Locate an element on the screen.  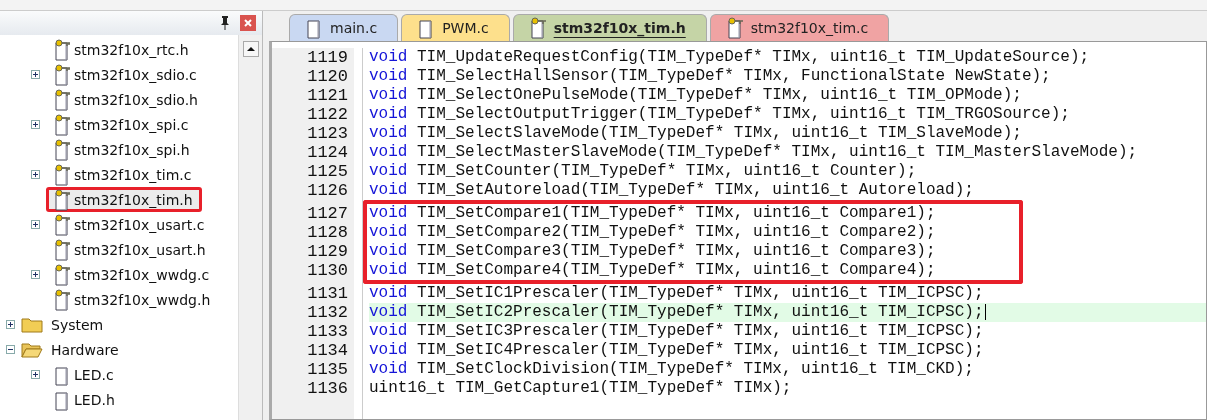
line-number: 1132 is located at coordinates (327, 312).